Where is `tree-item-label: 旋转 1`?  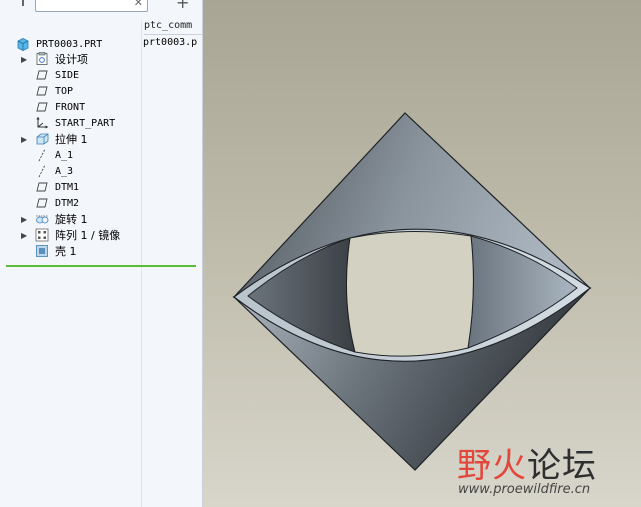
tree-item-label: 旋转 1 is located at coordinates (71, 219).